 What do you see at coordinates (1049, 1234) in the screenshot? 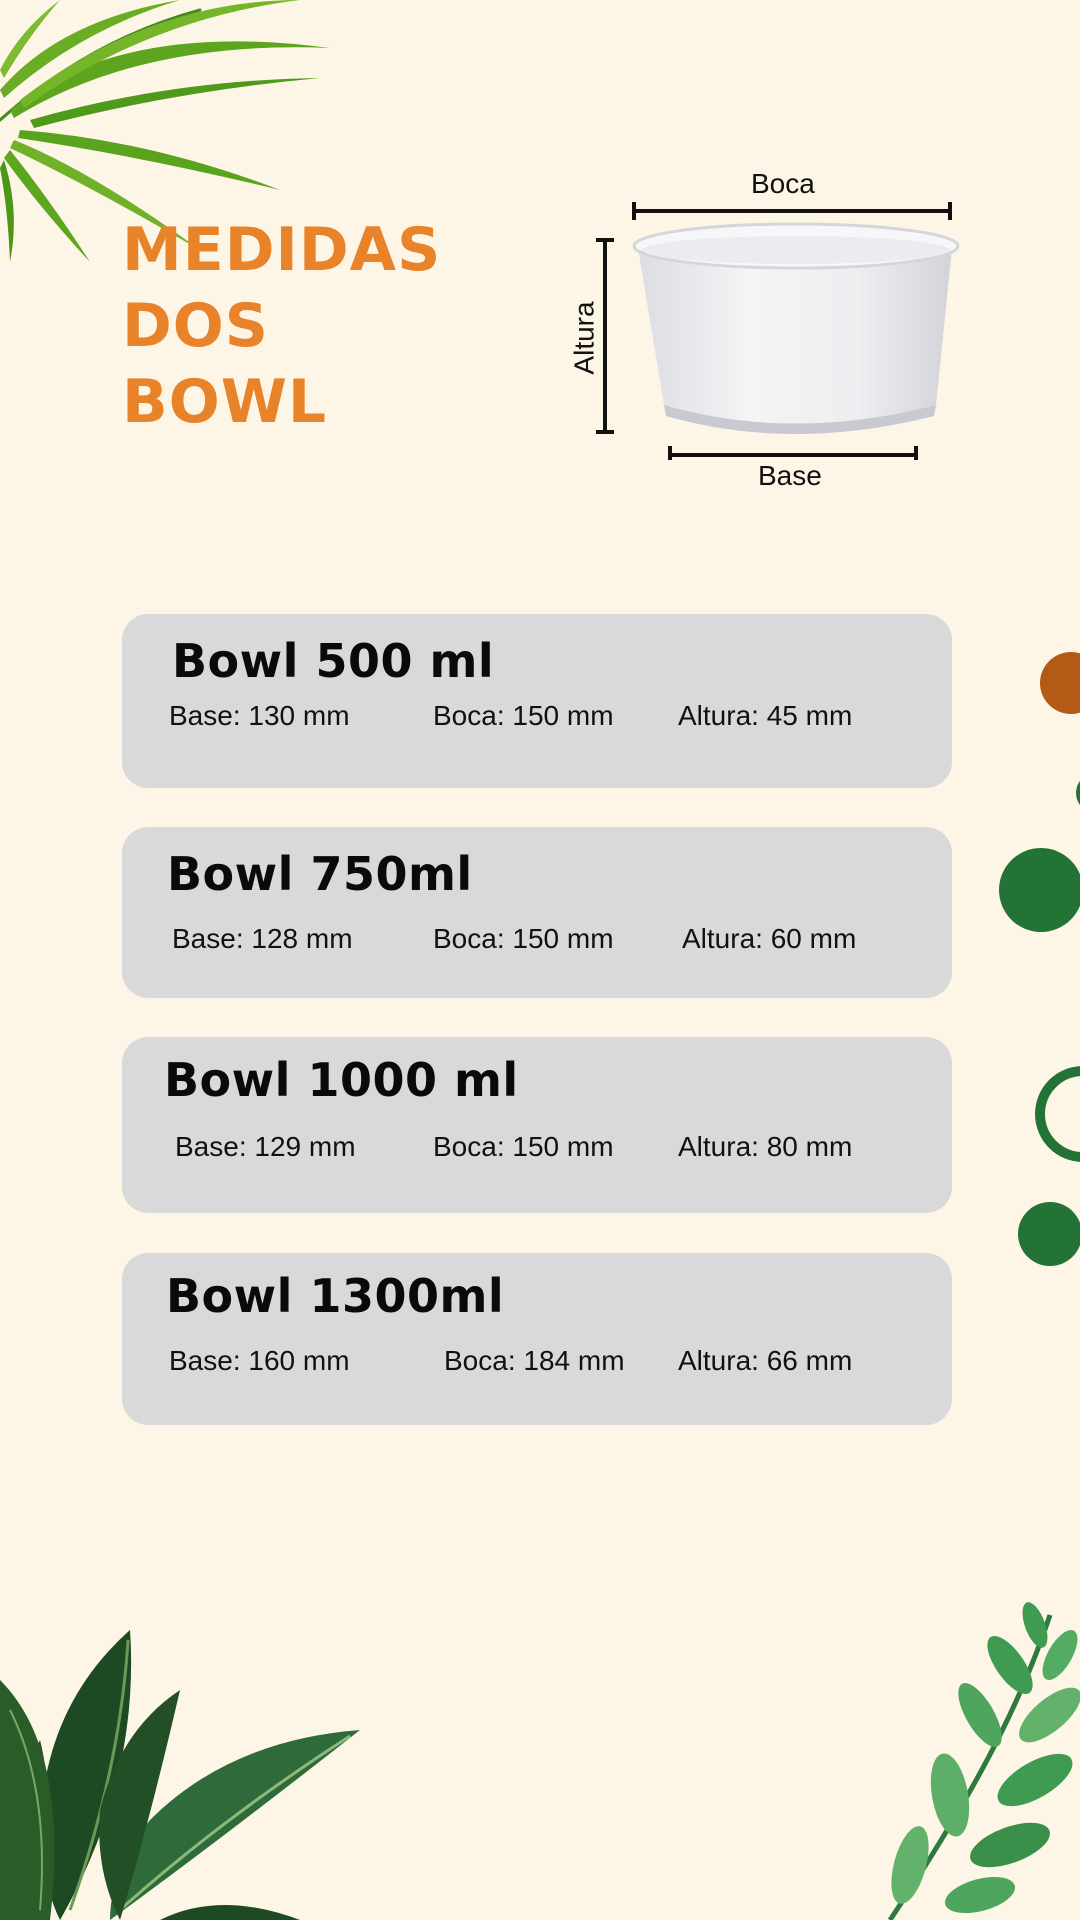
I see `green-dot-decoration` at bounding box center [1049, 1234].